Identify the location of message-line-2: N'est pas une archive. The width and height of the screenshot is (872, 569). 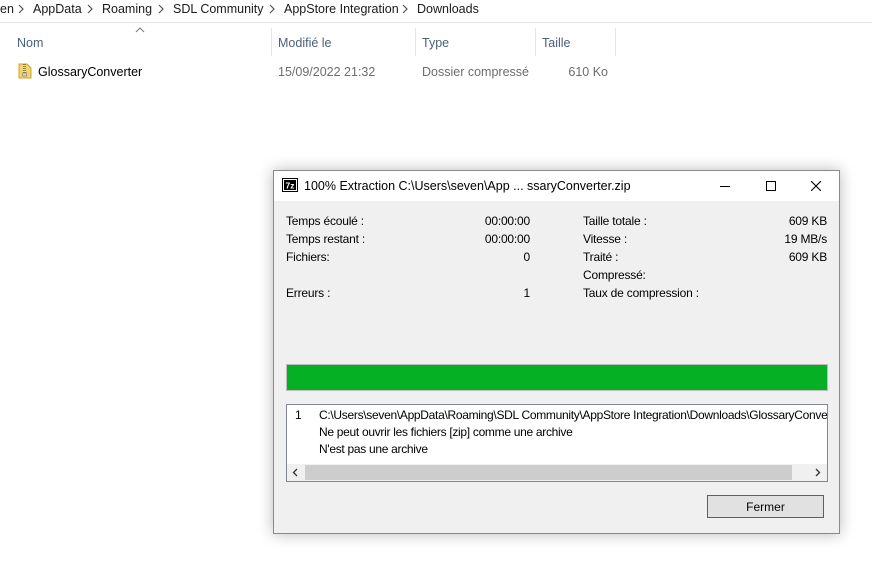
(373, 449).